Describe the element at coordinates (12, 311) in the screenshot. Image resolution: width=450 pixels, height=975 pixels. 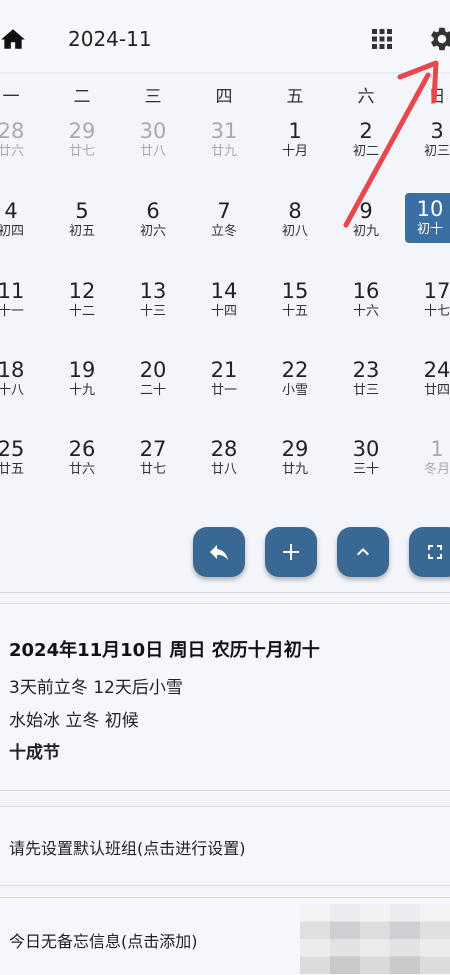
I see `lunar-date: 十一` at that location.